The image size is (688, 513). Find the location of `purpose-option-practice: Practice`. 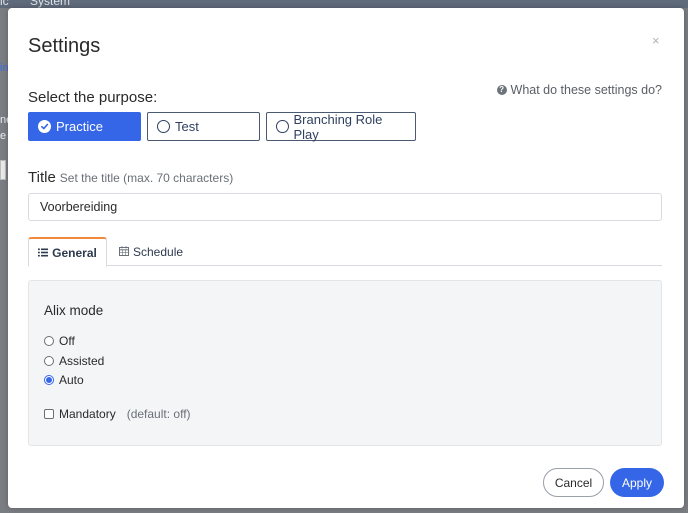

purpose-option-practice: Practice is located at coordinates (84, 126).